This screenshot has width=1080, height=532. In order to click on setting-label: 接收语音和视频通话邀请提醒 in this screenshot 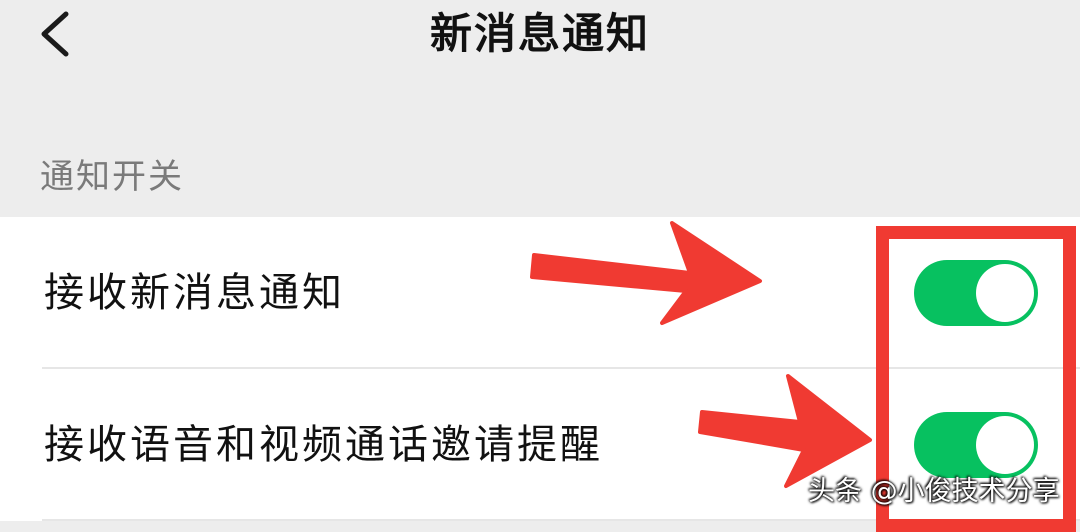, I will do `click(323, 445)`.